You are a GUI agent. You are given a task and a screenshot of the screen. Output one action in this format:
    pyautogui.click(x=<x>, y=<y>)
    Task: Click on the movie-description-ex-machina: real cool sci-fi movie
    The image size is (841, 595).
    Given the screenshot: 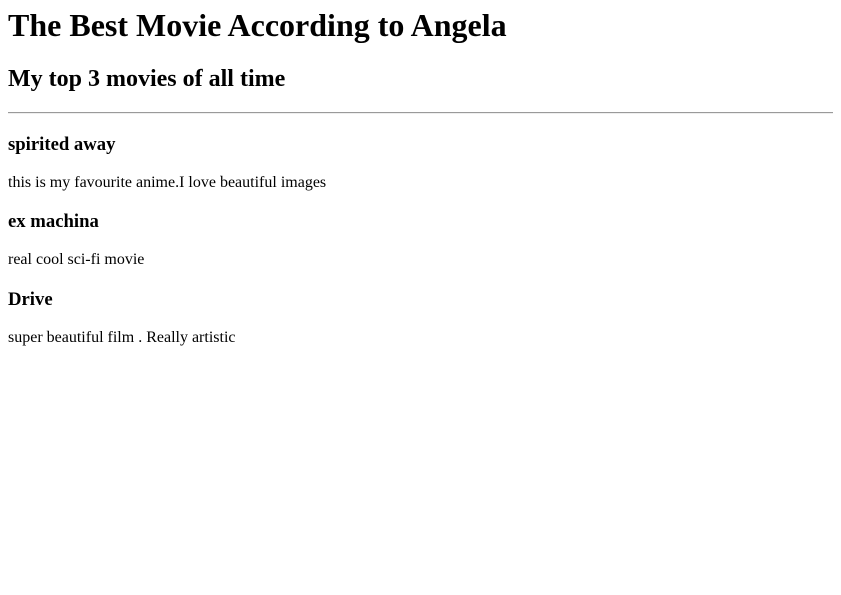 What is the action you would take?
    pyautogui.click(x=76, y=259)
    